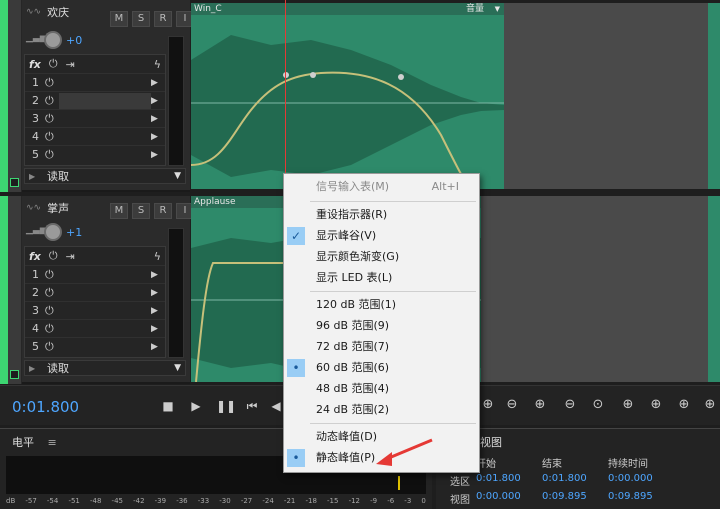 The height and width of the screenshot is (509, 720). What do you see at coordinates (381, 257) in the screenshot?
I see `menu-item-color-gradient: 显示颜色渐变(G)` at bounding box center [381, 257].